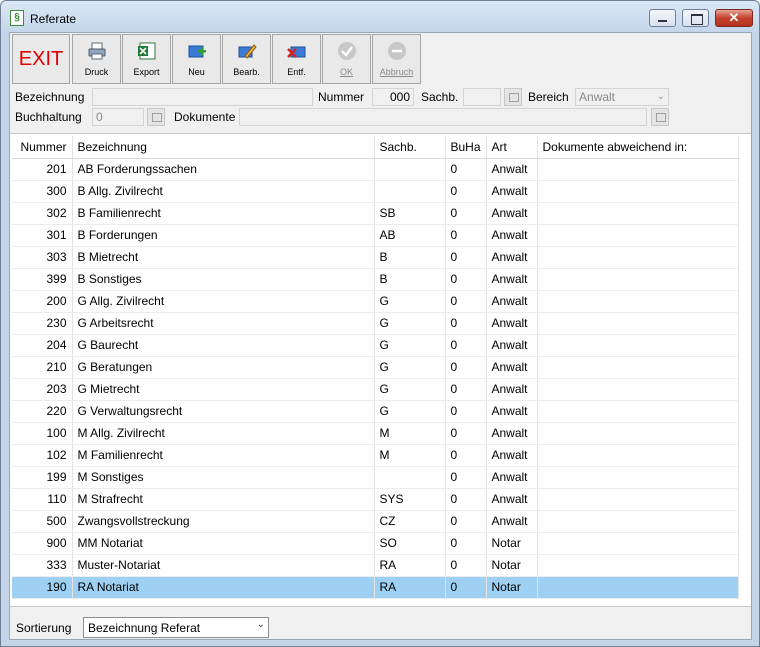 The image size is (760, 647). What do you see at coordinates (223, 191) in the screenshot?
I see `cell-bezeichnung: B Allg. Zivilrecht` at bounding box center [223, 191].